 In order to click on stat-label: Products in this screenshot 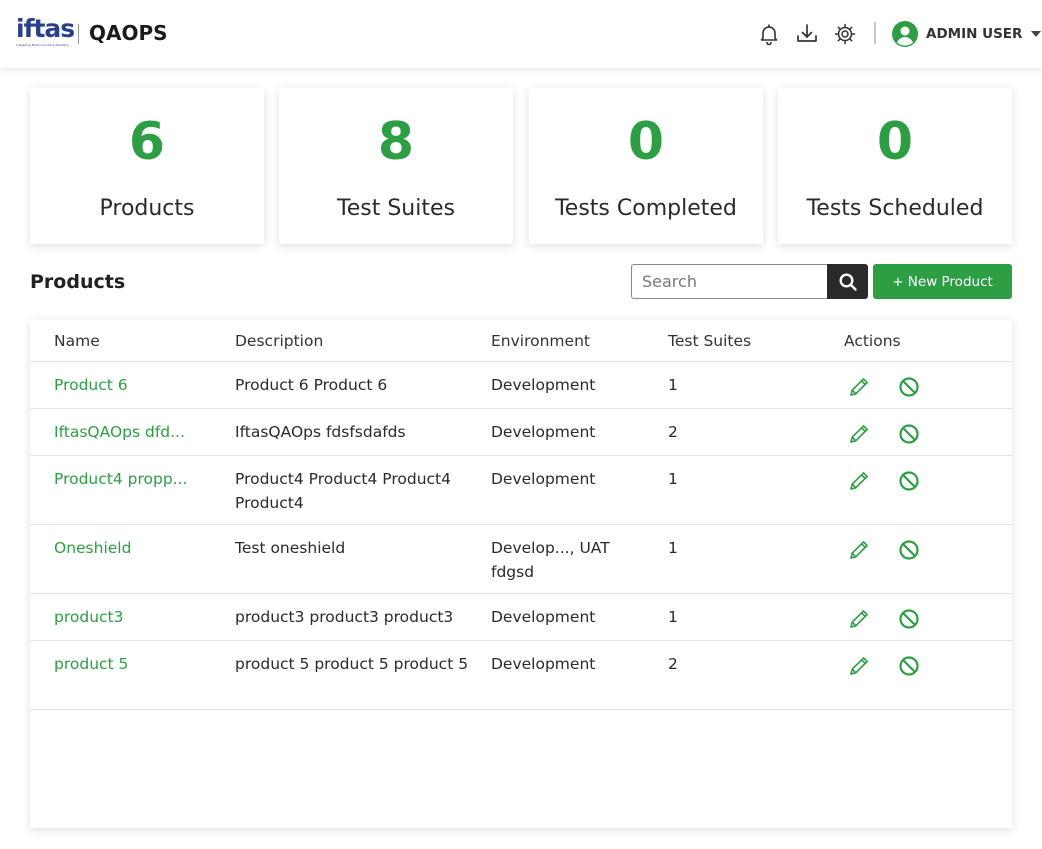, I will do `click(147, 208)`.